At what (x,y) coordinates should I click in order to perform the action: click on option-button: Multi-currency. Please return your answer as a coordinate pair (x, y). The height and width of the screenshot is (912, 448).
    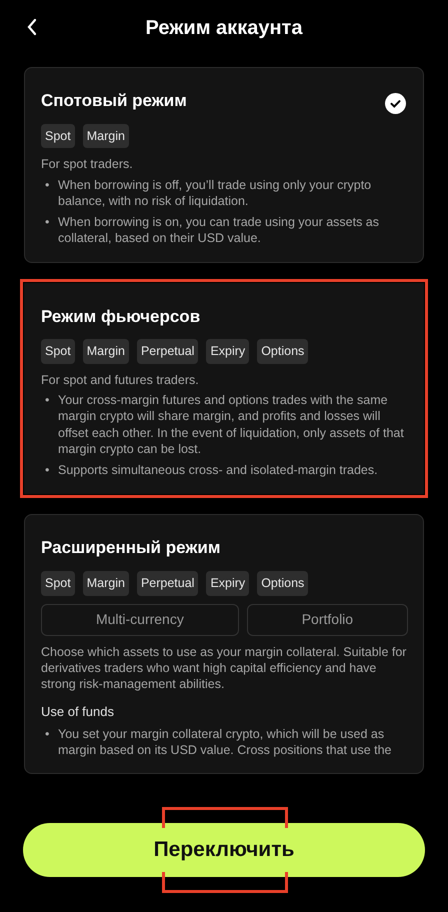
    Looking at the image, I should click on (140, 620).